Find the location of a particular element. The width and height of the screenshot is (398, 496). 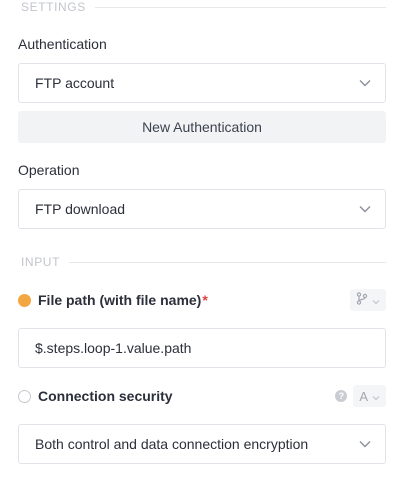

settings-section-title: SETTINGS is located at coordinates (53, 7).